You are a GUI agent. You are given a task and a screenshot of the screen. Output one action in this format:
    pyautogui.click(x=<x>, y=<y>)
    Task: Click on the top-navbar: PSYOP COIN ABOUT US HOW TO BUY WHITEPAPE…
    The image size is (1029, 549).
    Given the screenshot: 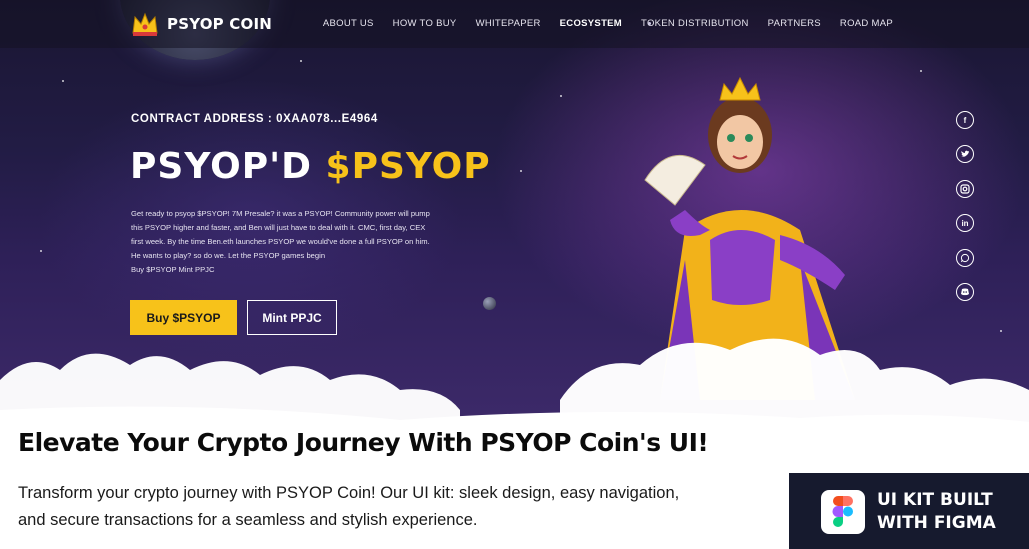 What is the action you would take?
    pyautogui.click(x=514, y=24)
    